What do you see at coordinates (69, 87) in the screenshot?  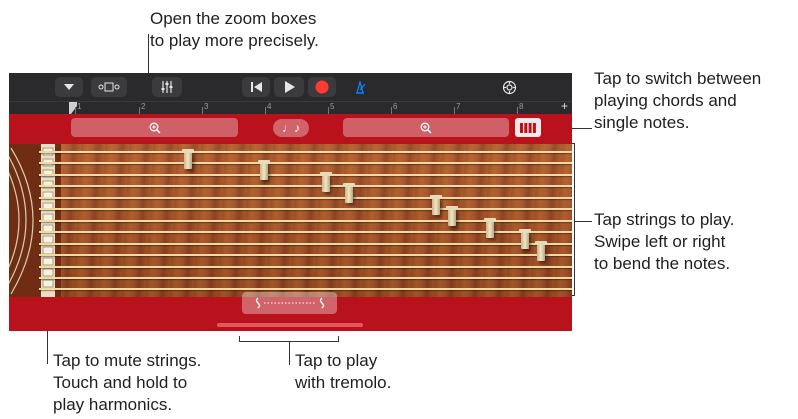 I see `chevron-down-icon` at bounding box center [69, 87].